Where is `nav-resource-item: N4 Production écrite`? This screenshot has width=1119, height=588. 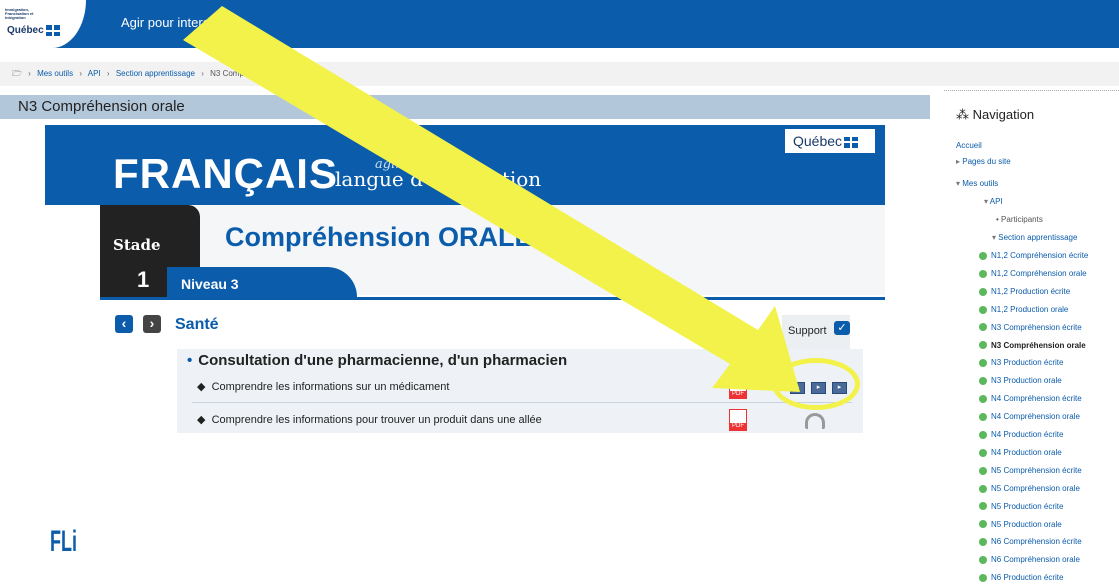
nav-resource-item: N4 Production écrite is located at coordinates (1021, 434).